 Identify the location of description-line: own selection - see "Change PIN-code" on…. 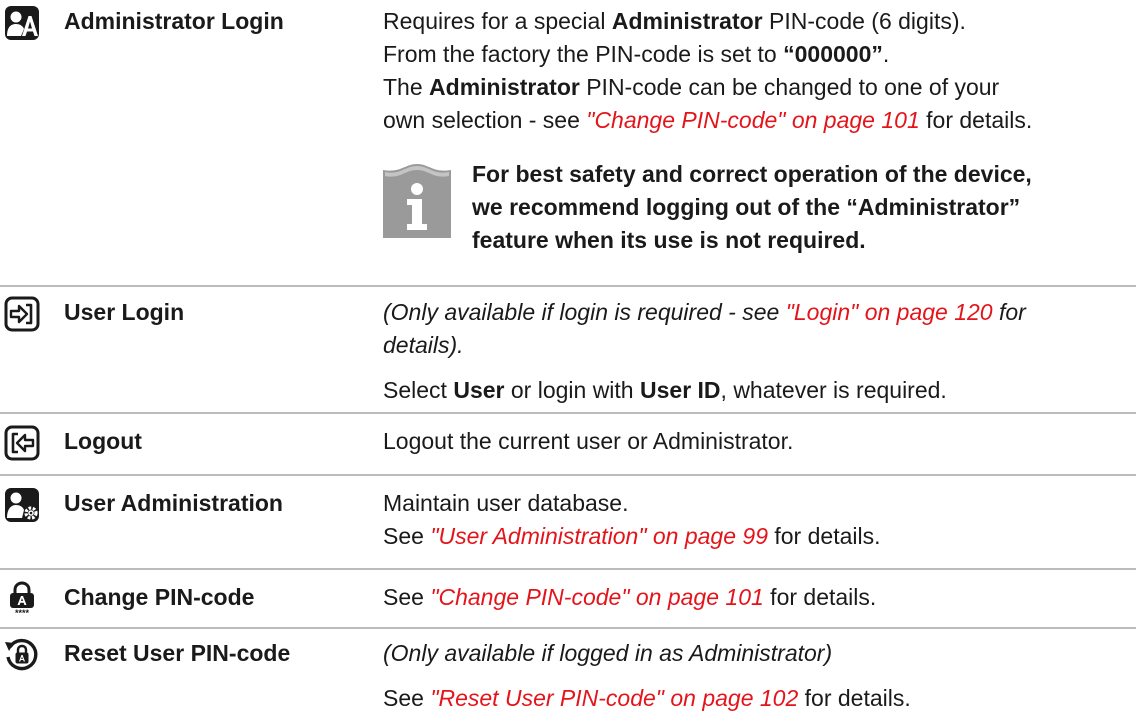
(708, 120).